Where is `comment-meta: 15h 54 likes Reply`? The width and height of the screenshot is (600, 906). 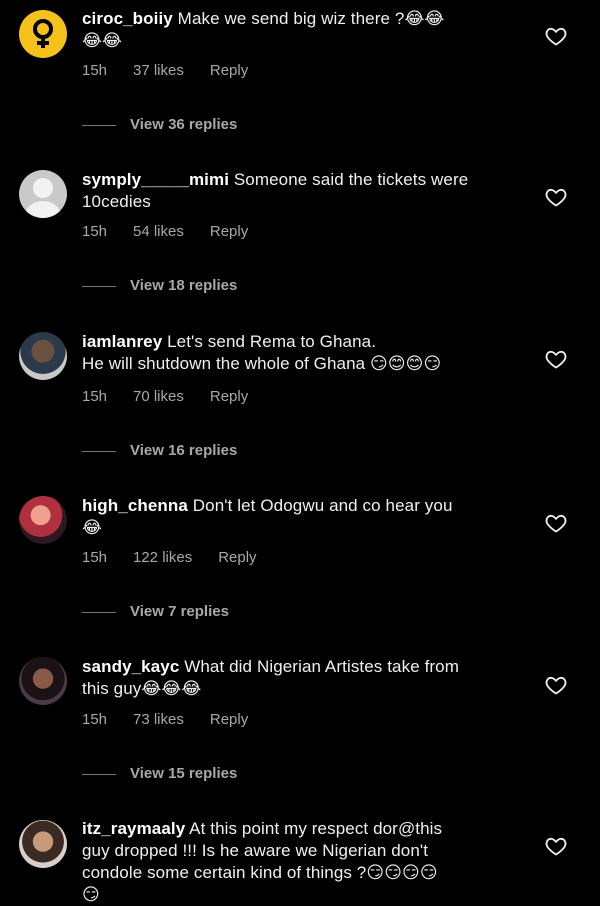 comment-meta: 15h 54 likes Reply is located at coordinates (165, 231).